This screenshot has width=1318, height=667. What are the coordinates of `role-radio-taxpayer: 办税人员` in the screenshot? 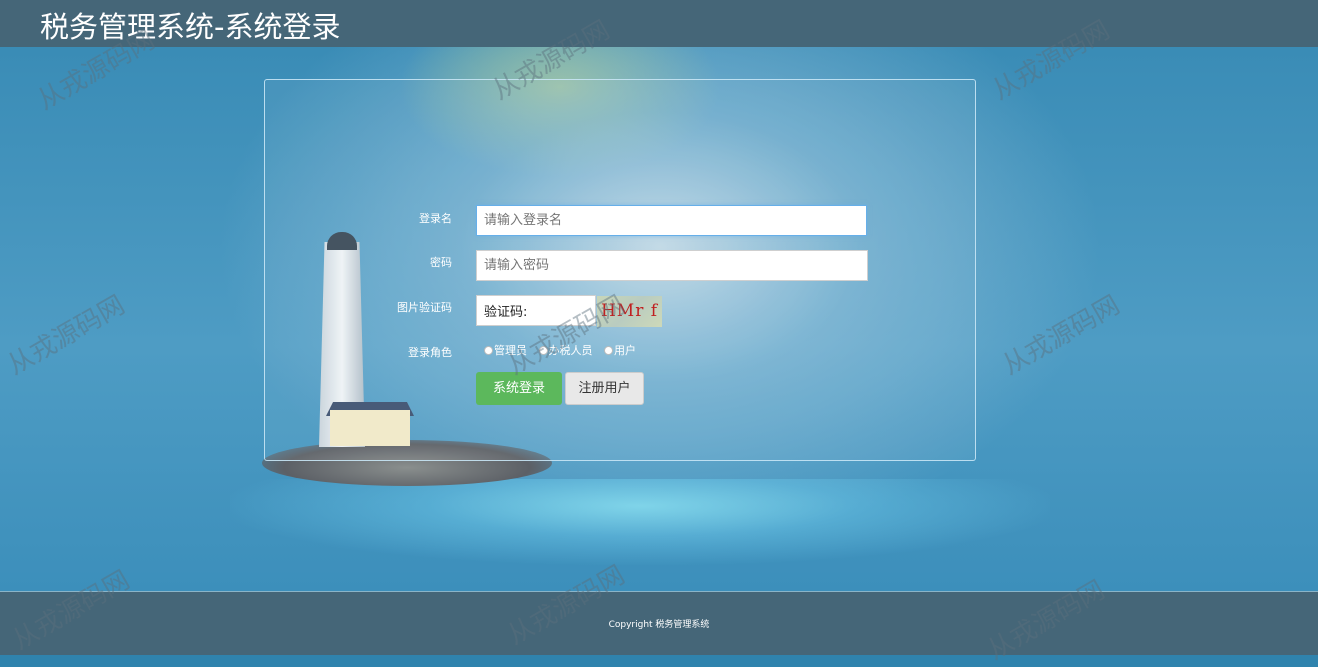 It's located at (565, 350).